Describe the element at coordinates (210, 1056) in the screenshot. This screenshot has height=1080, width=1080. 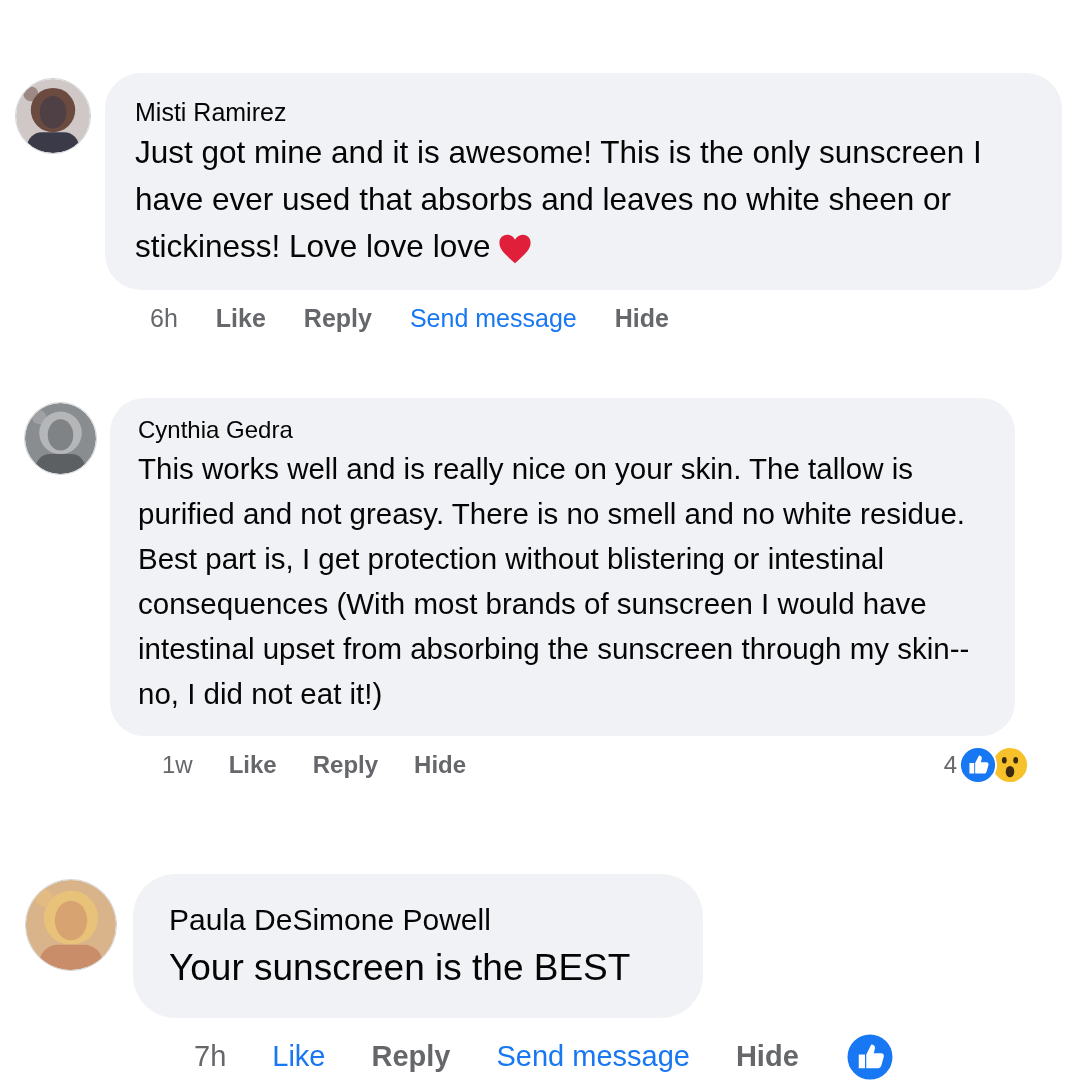
I see `comment-time: 7h` at that location.